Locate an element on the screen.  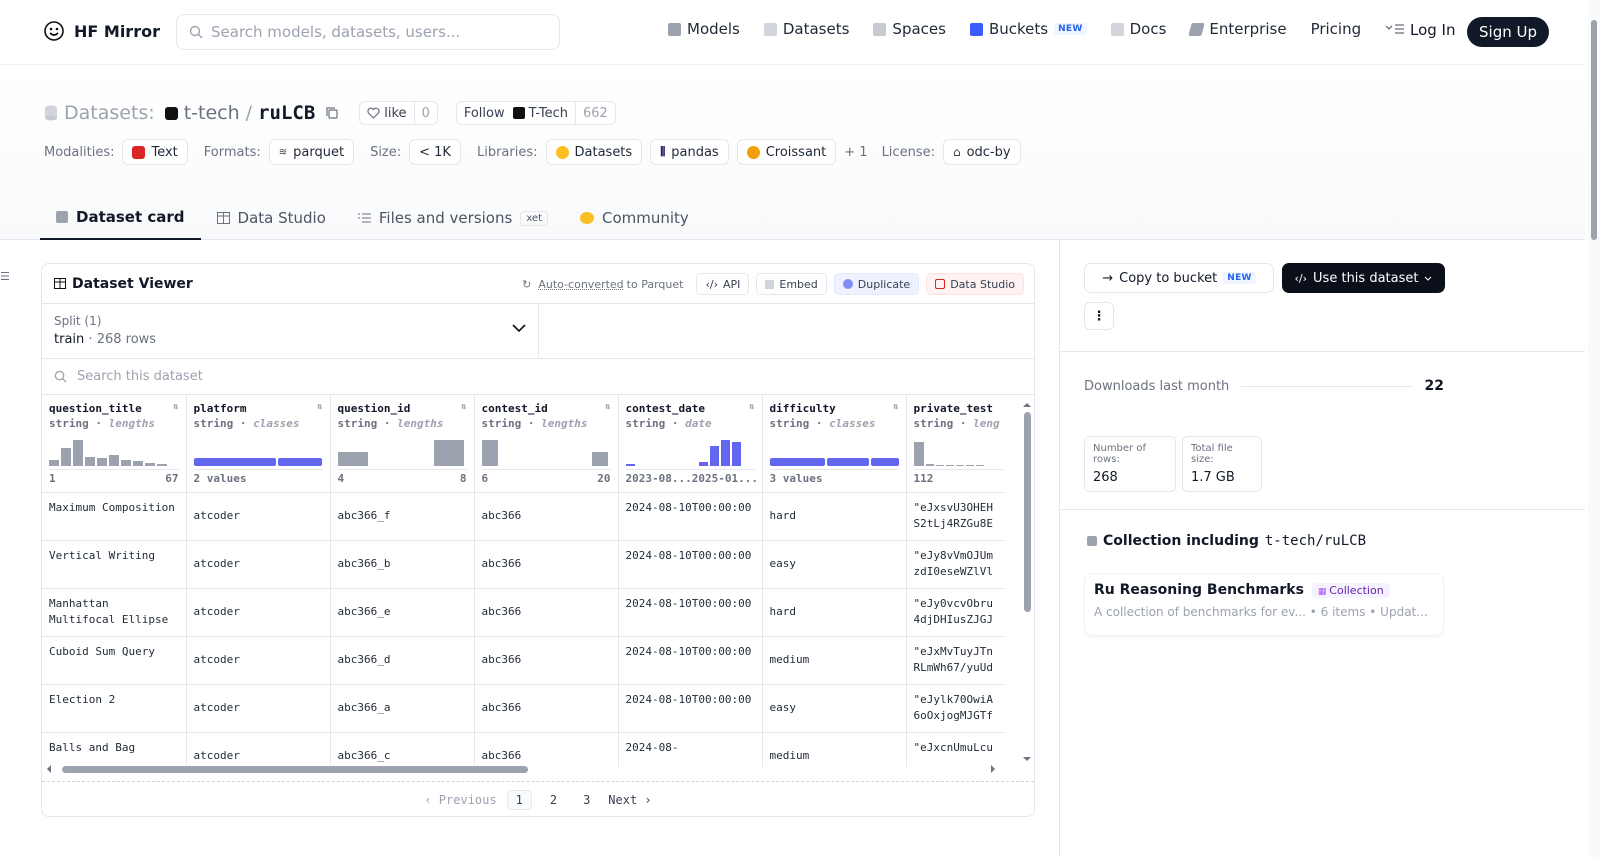
license-chip: ⌂ odc-by is located at coordinates (981, 152).